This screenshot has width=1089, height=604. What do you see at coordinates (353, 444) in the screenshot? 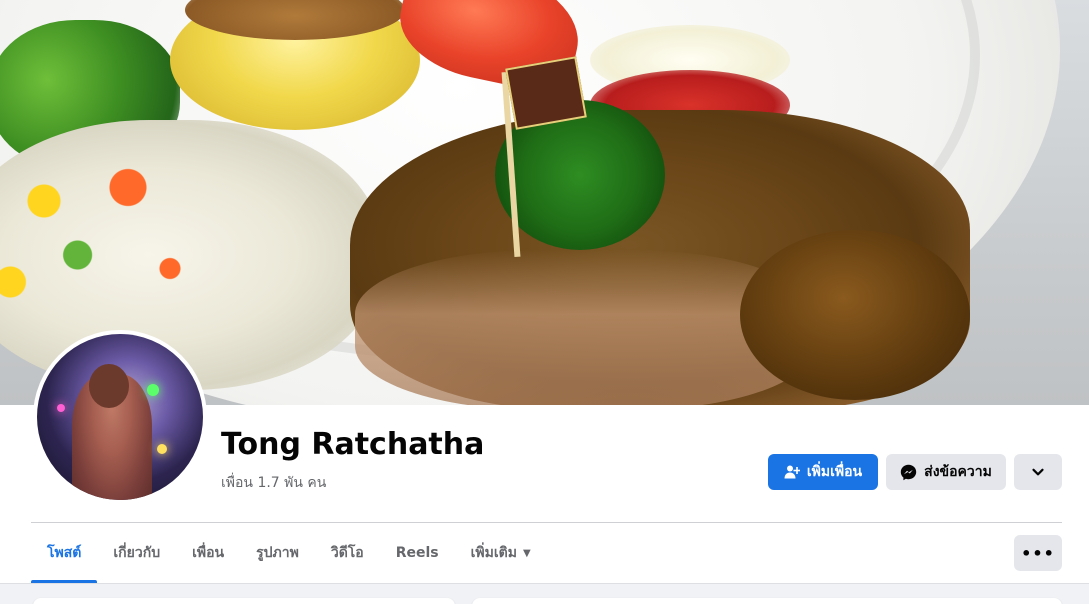
I see `profile-name: Tong Ratchatha` at bounding box center [353, 444].